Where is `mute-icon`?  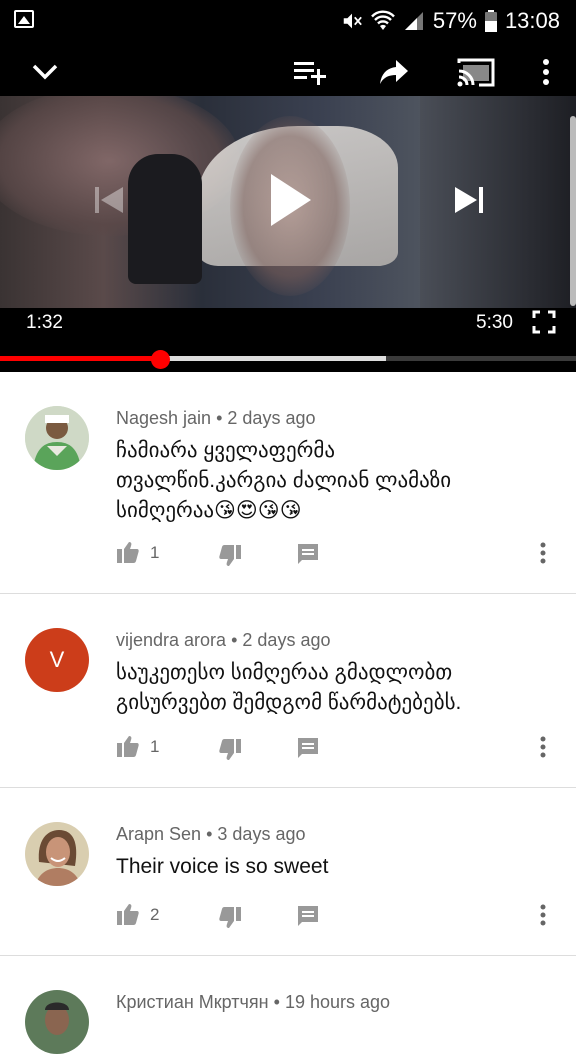 mute-icon is located at coordinates (352, 21).